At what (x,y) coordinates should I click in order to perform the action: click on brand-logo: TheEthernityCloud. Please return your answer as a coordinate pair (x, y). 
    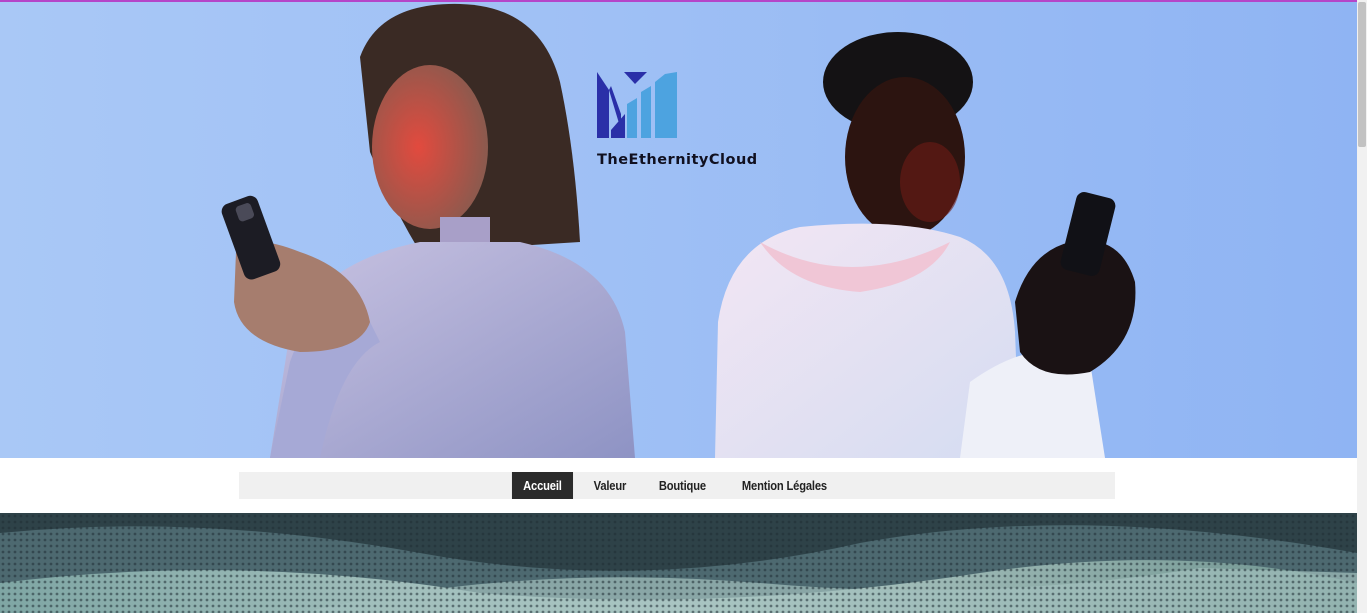
    Looking at the image, I should click on (677, 125).